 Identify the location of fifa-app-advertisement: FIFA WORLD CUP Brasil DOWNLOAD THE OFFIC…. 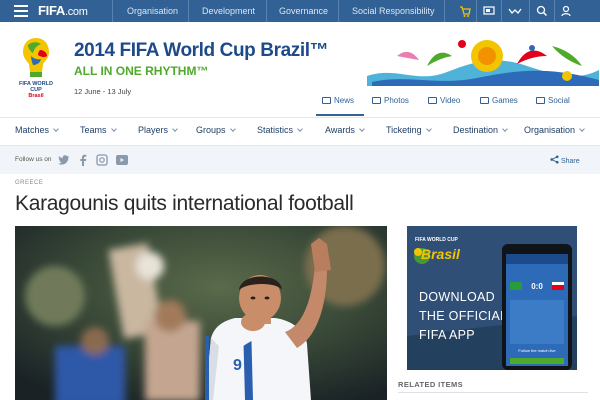
(492, 298).